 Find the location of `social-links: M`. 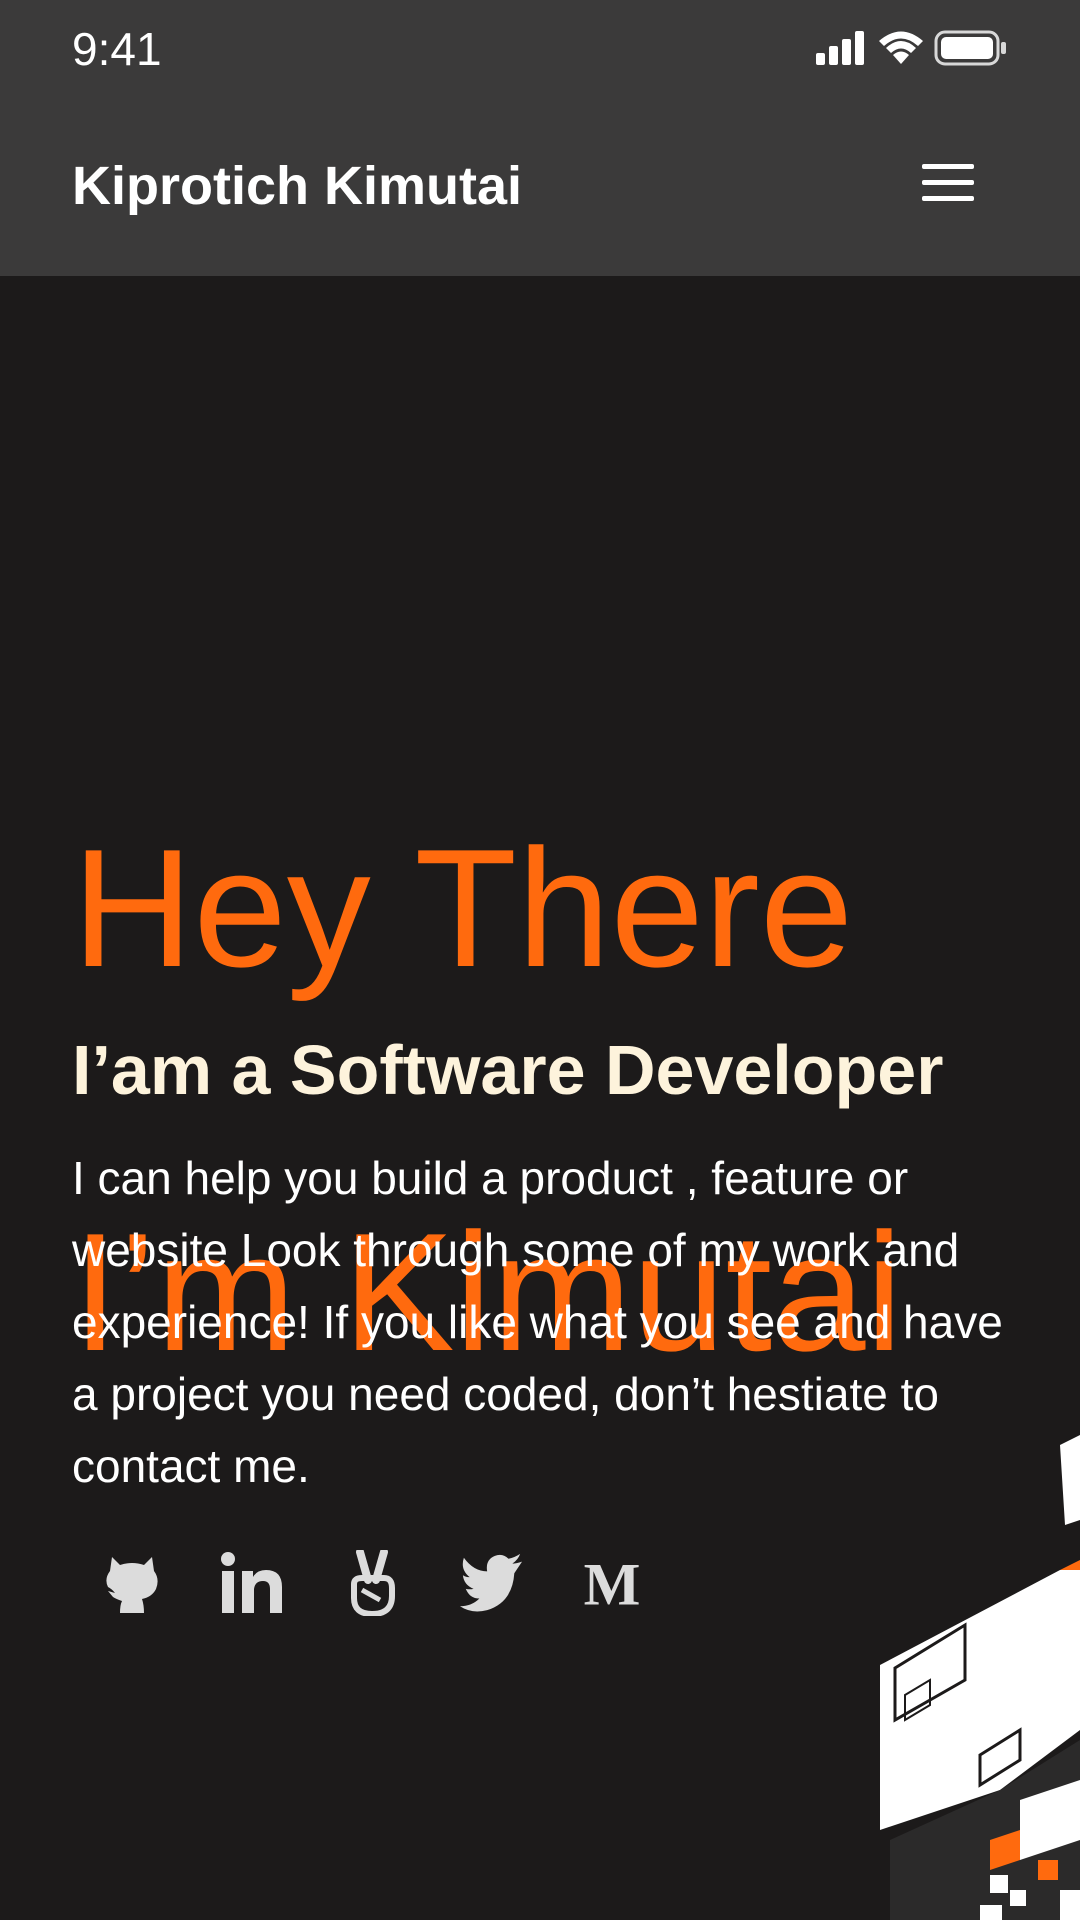

social-links: M is located at coordinates (372, 1583).